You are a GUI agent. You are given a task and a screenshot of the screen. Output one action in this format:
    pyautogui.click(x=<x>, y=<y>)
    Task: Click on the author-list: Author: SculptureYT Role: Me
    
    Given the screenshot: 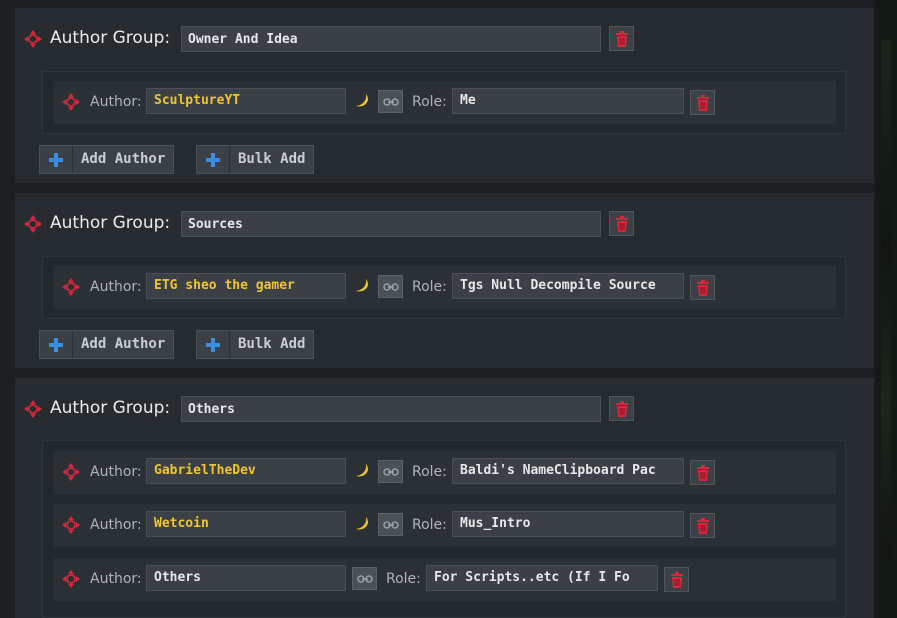 What is the action you would take?
    pyautogui.click(x=444, y=102)
    